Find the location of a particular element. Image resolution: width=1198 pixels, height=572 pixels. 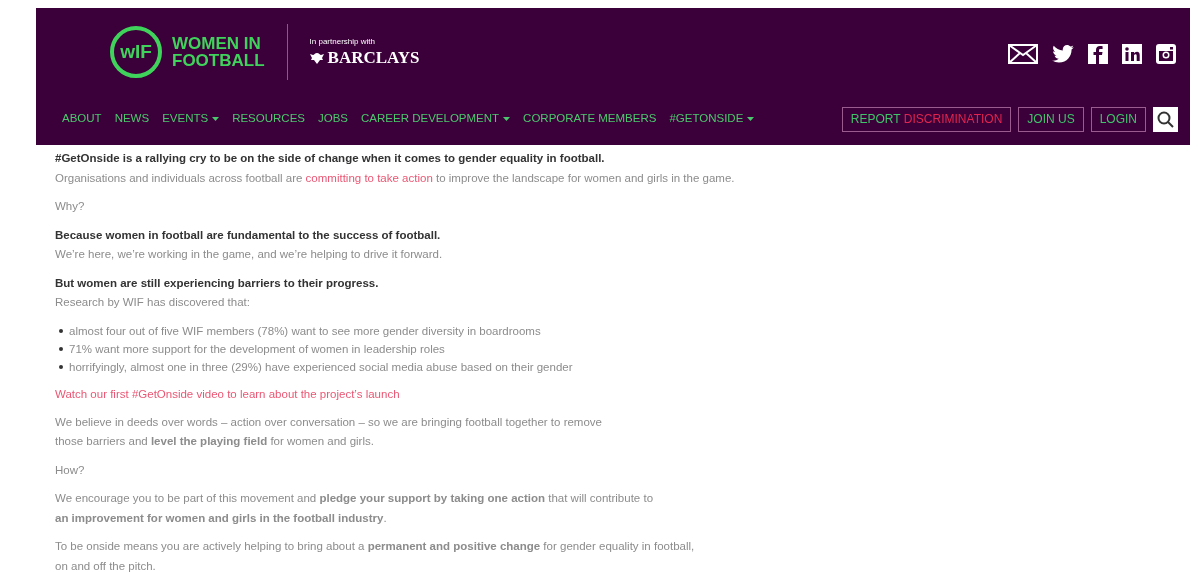

login-button: LOGIN is located at coordinates (1118, 119).